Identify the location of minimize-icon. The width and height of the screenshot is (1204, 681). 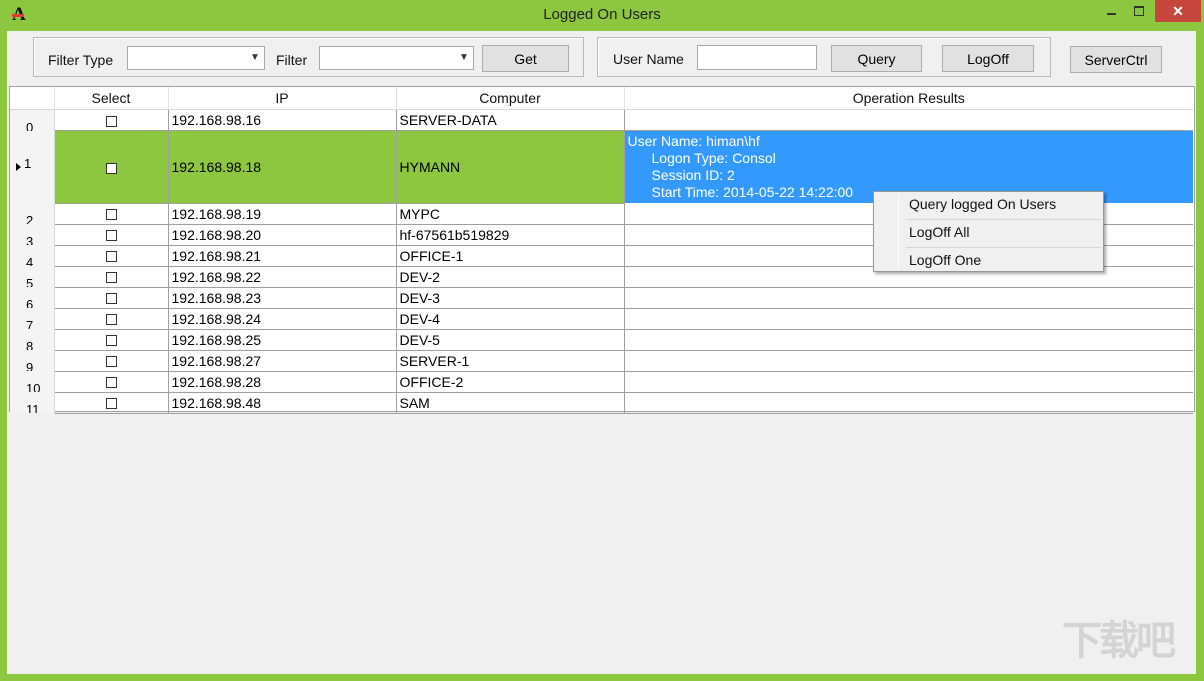
(1111, 14).